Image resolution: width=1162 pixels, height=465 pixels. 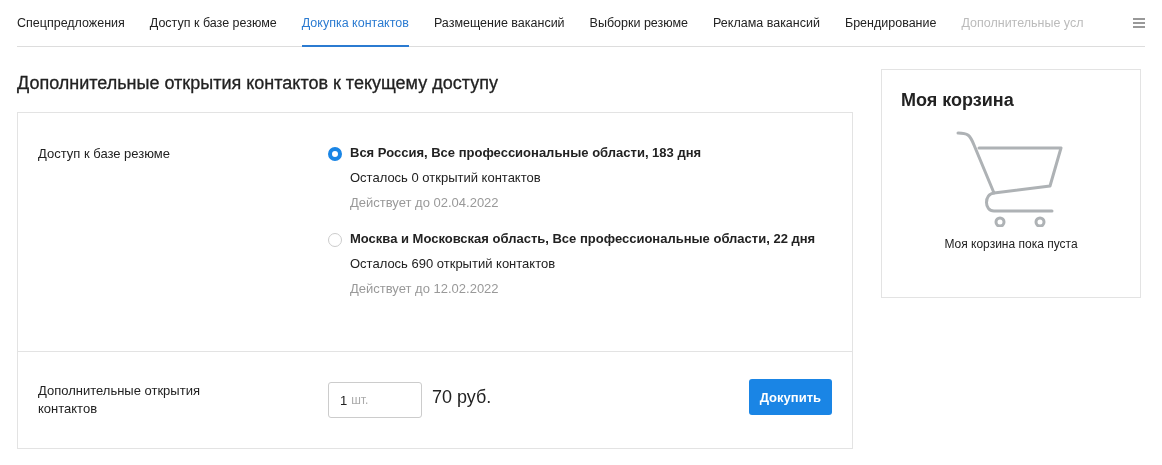 I want to click on remaining-text: Осталось 690 открытий контактов, so click(x=453, y=264).